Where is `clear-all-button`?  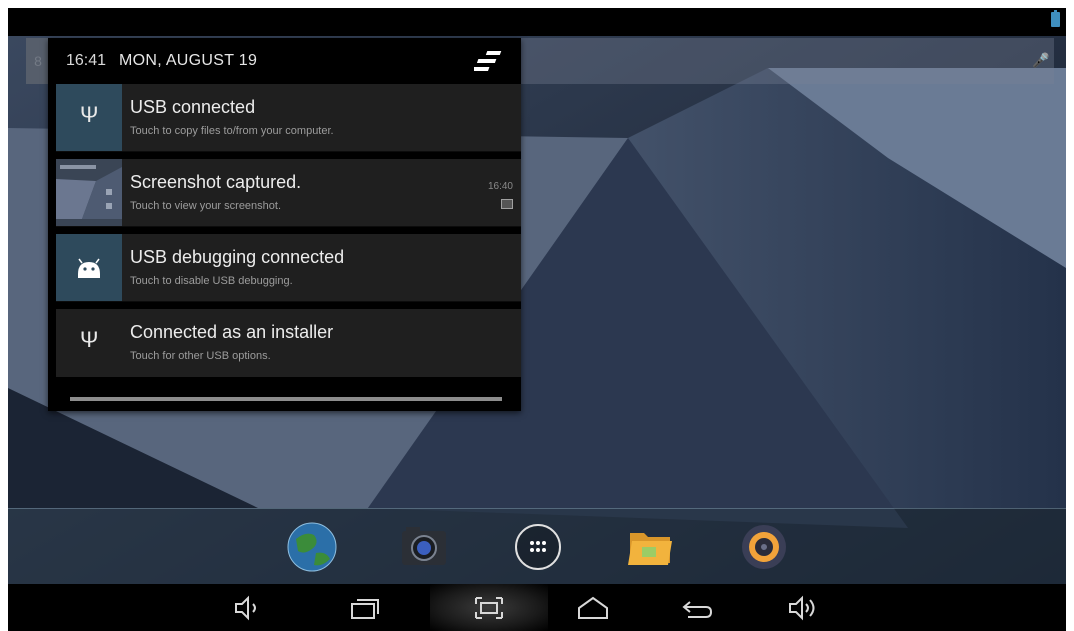 clear-all-button is located at coordinates (489, 62).